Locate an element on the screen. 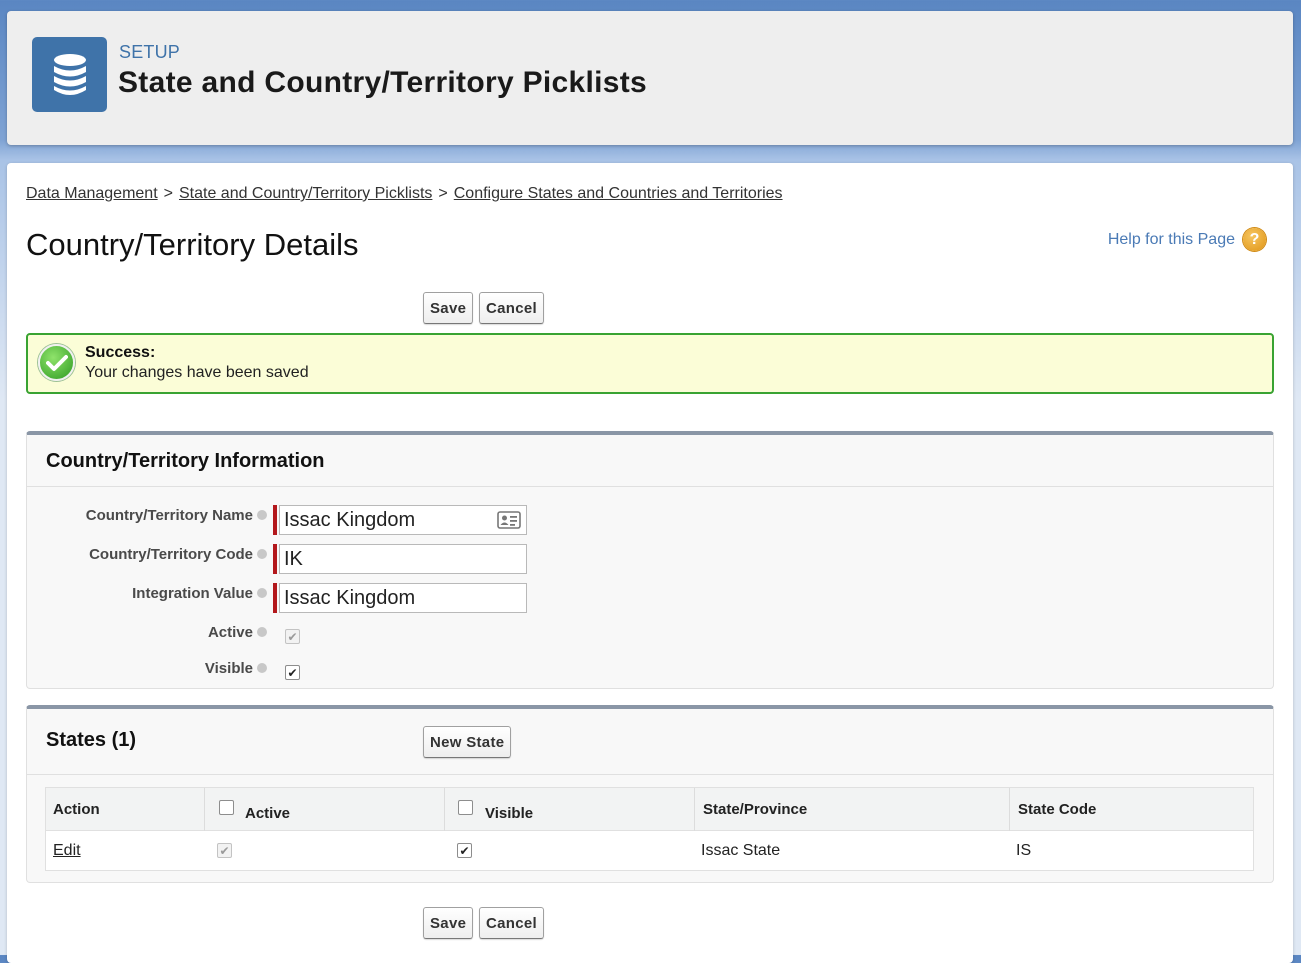 This screenshot has width=1301, height=963. column-header-state-province: State/Province is located at coordinates (755, 809).